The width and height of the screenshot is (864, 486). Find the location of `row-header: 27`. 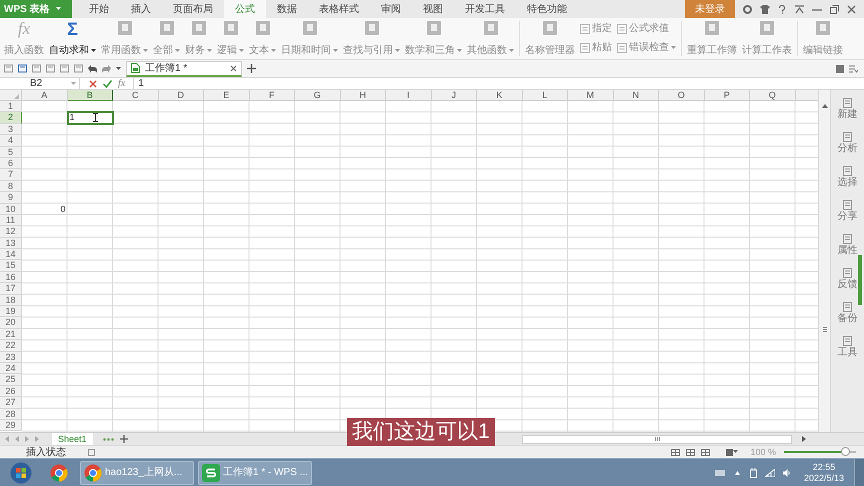

row-header: 27 is located at coordinates (11, 403).